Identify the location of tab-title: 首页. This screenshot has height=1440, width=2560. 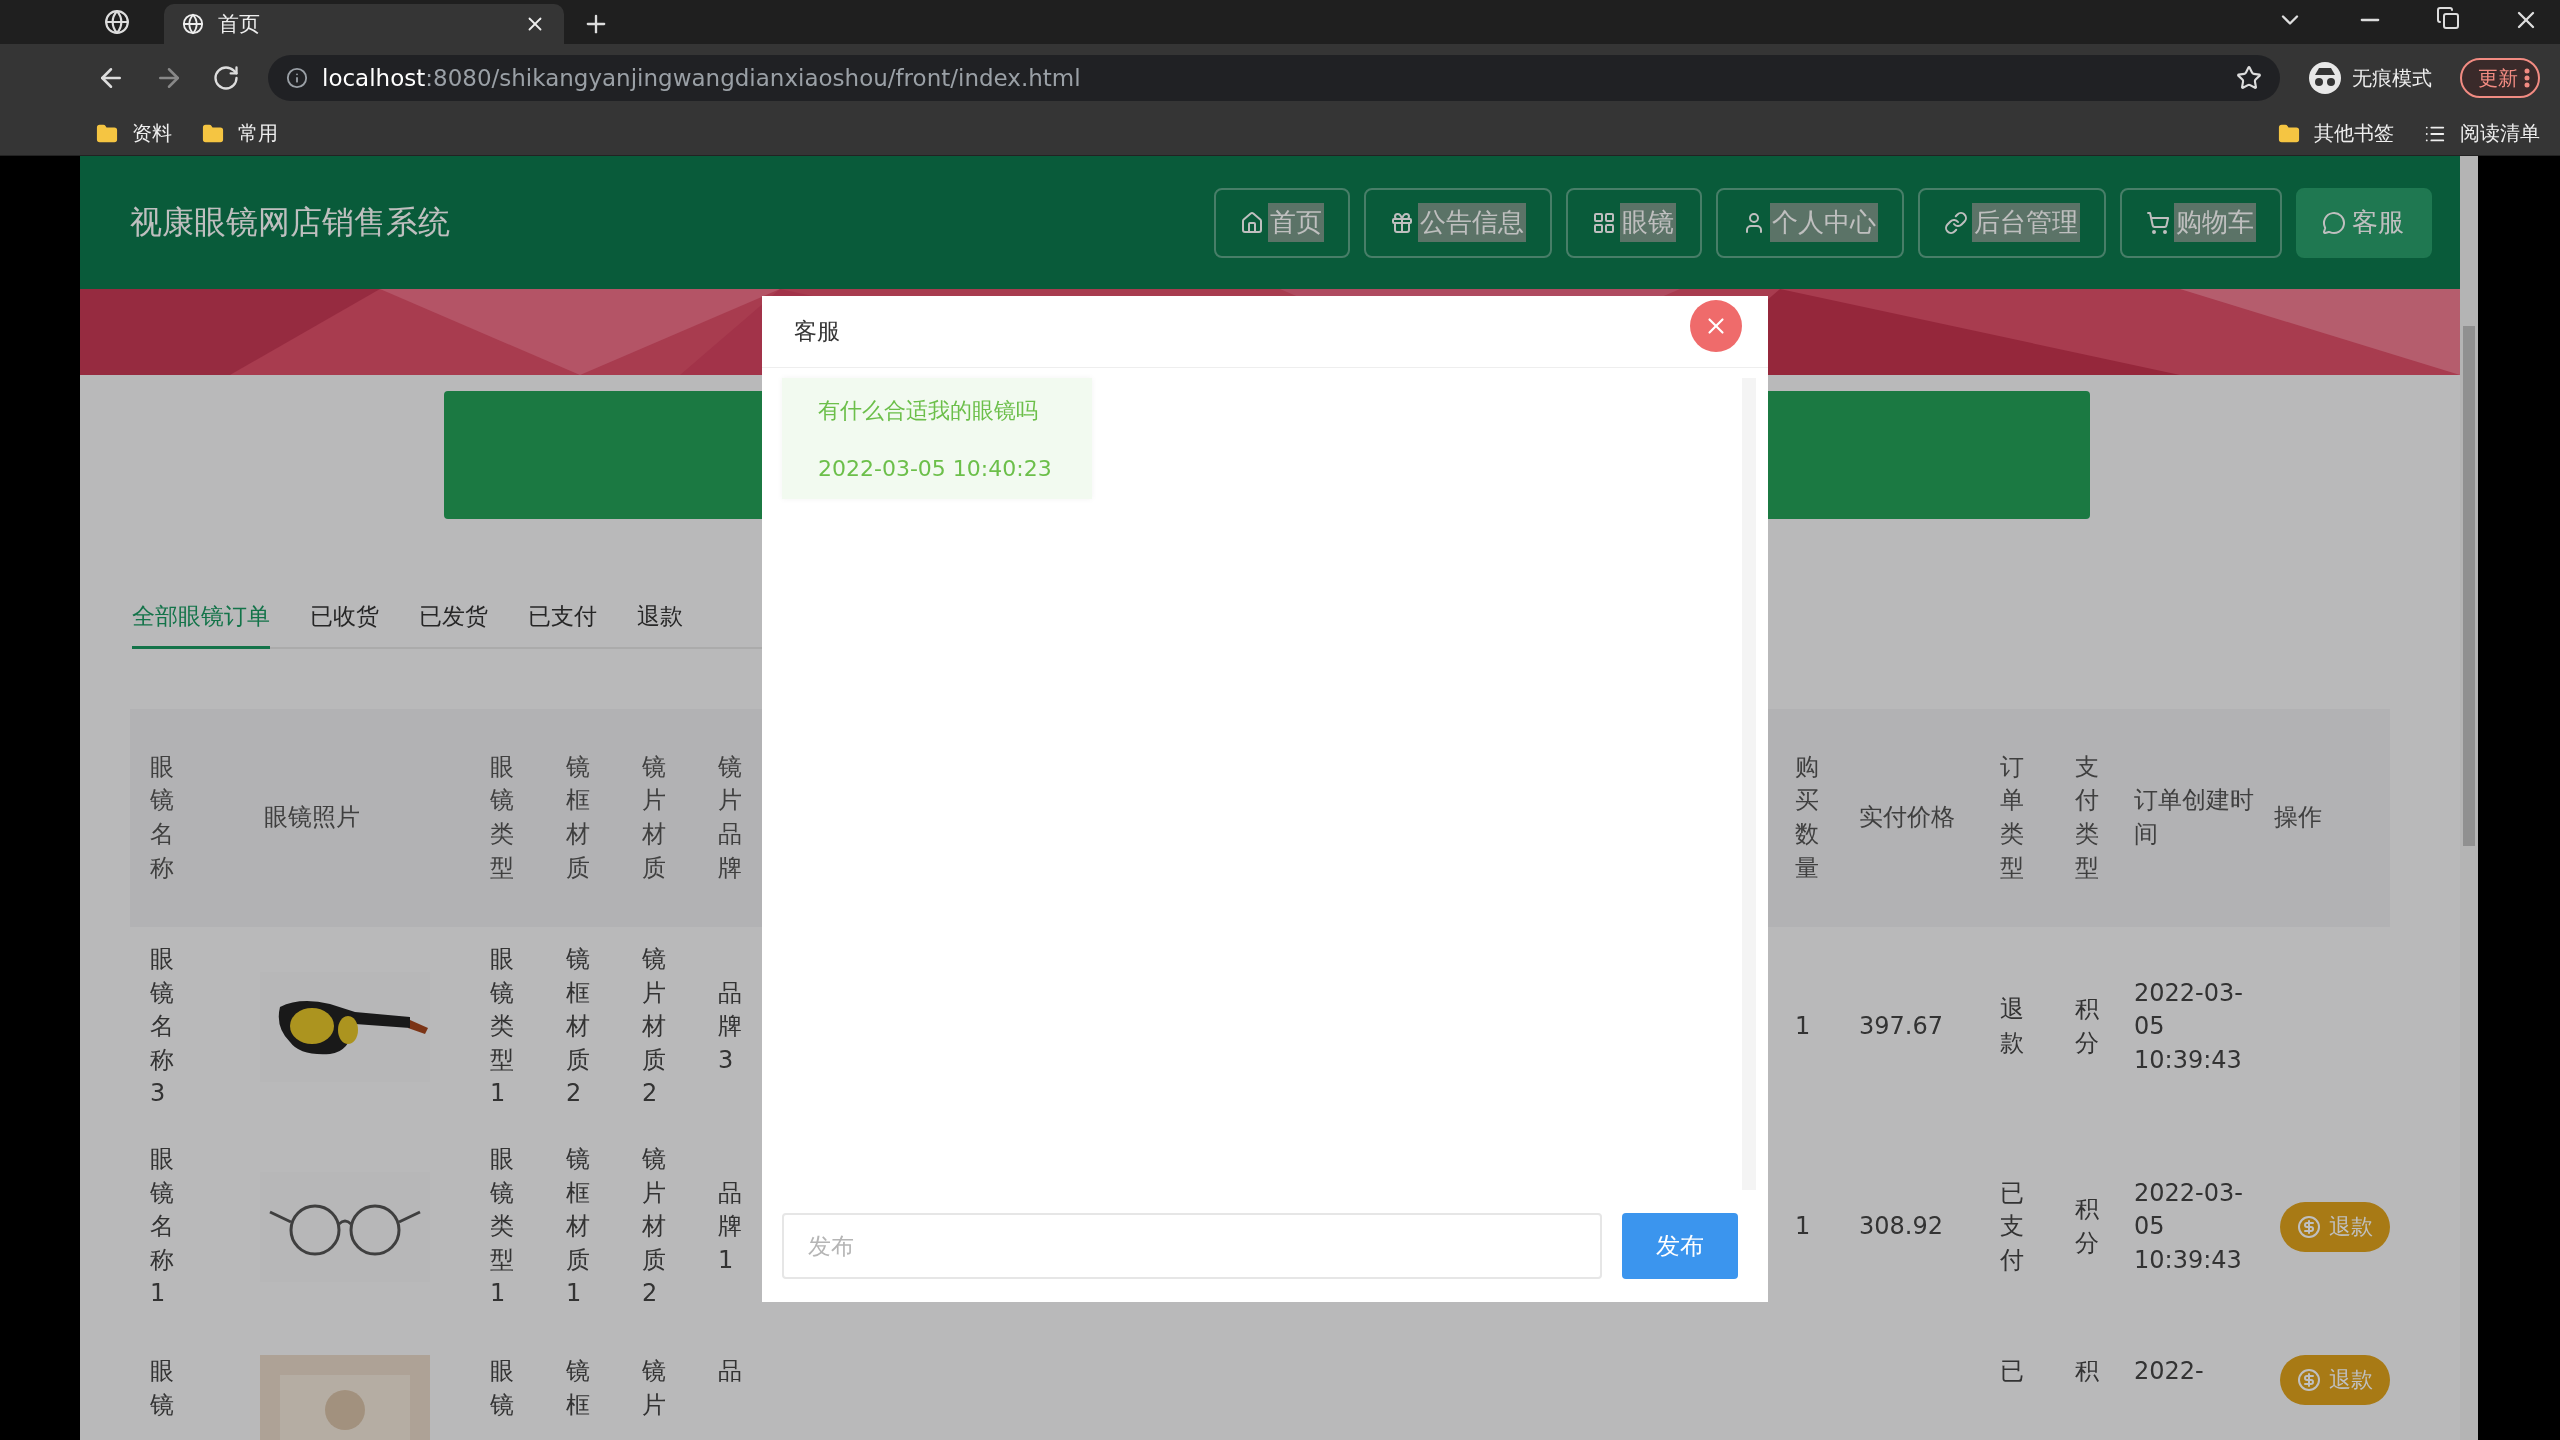
(239, 24).